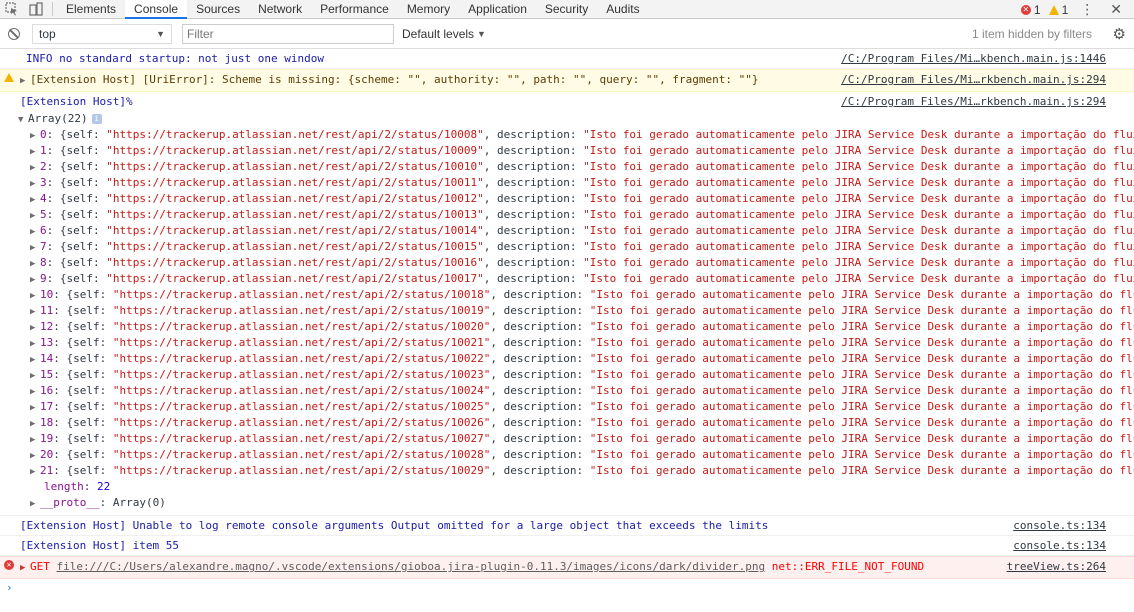 Image resolution: width=1134 pixels, height=612 pixels. I want to click on gear-icon: ⚙, so click(1119, 34).